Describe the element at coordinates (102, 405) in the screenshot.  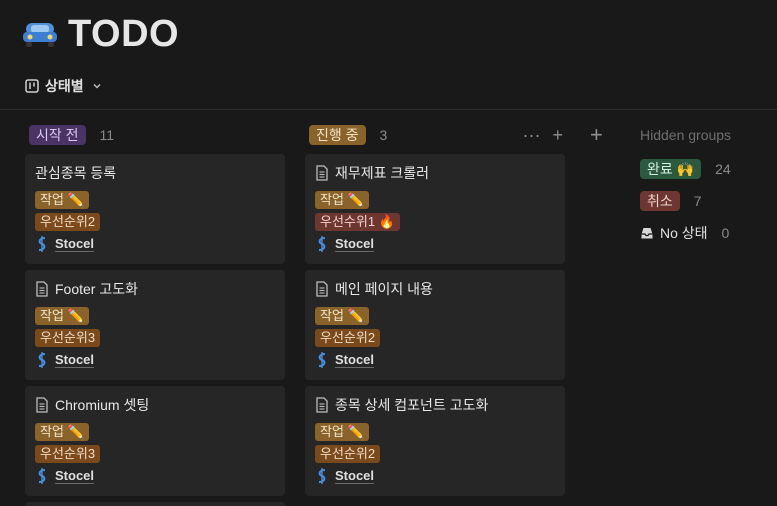
I see `card-title: Chromium 셋팅` at that location.